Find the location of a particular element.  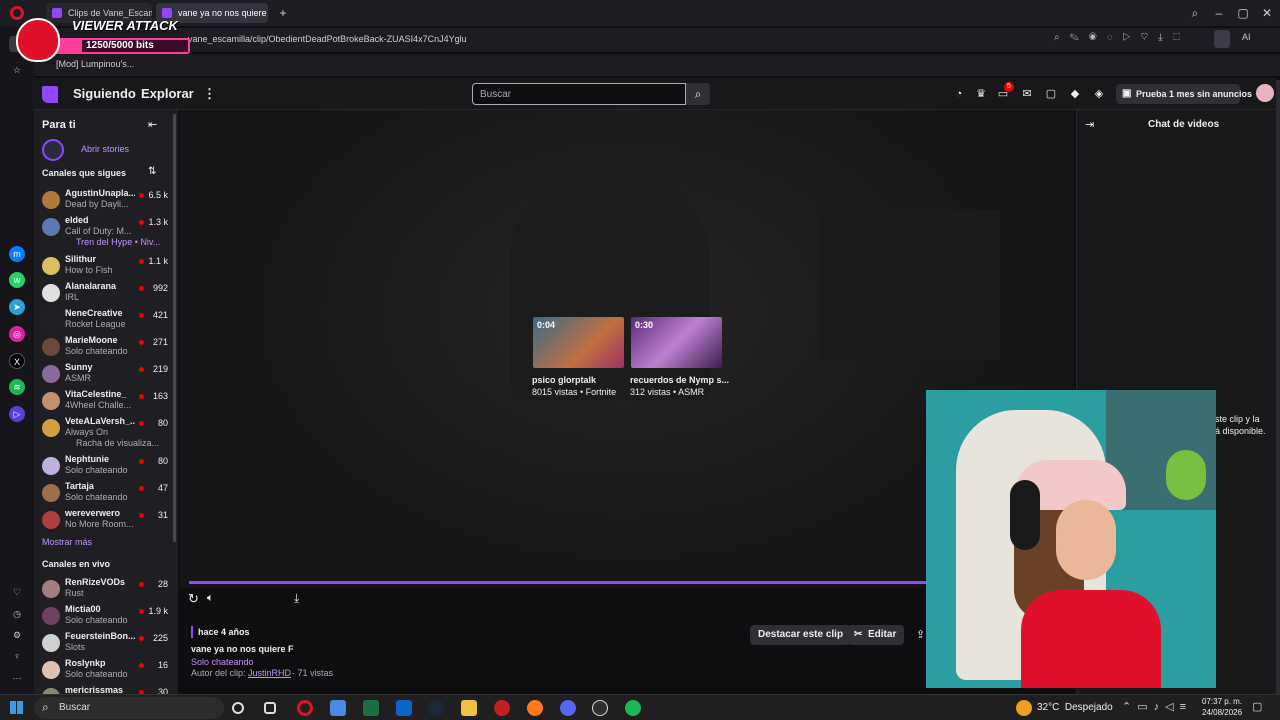

share-icon: ⇪ is located at coordinates (920, 634).